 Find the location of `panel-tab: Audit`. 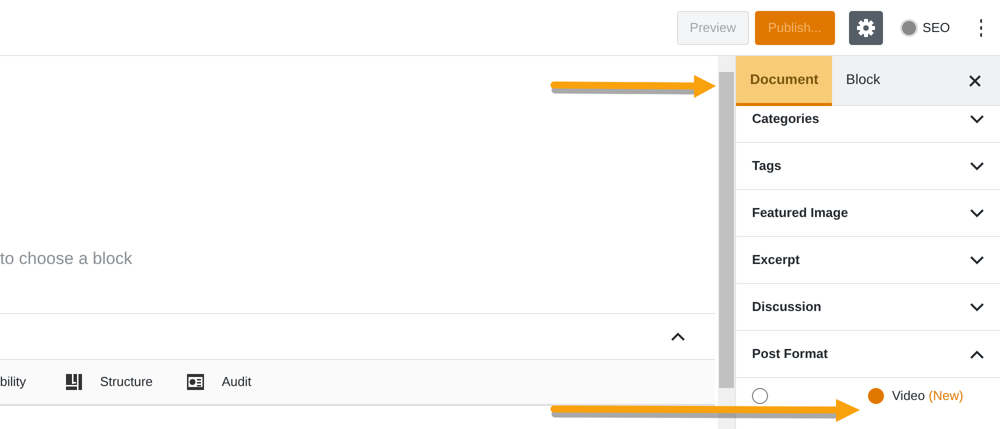

panel-tab: Audit is located at coordinates (237, 382).